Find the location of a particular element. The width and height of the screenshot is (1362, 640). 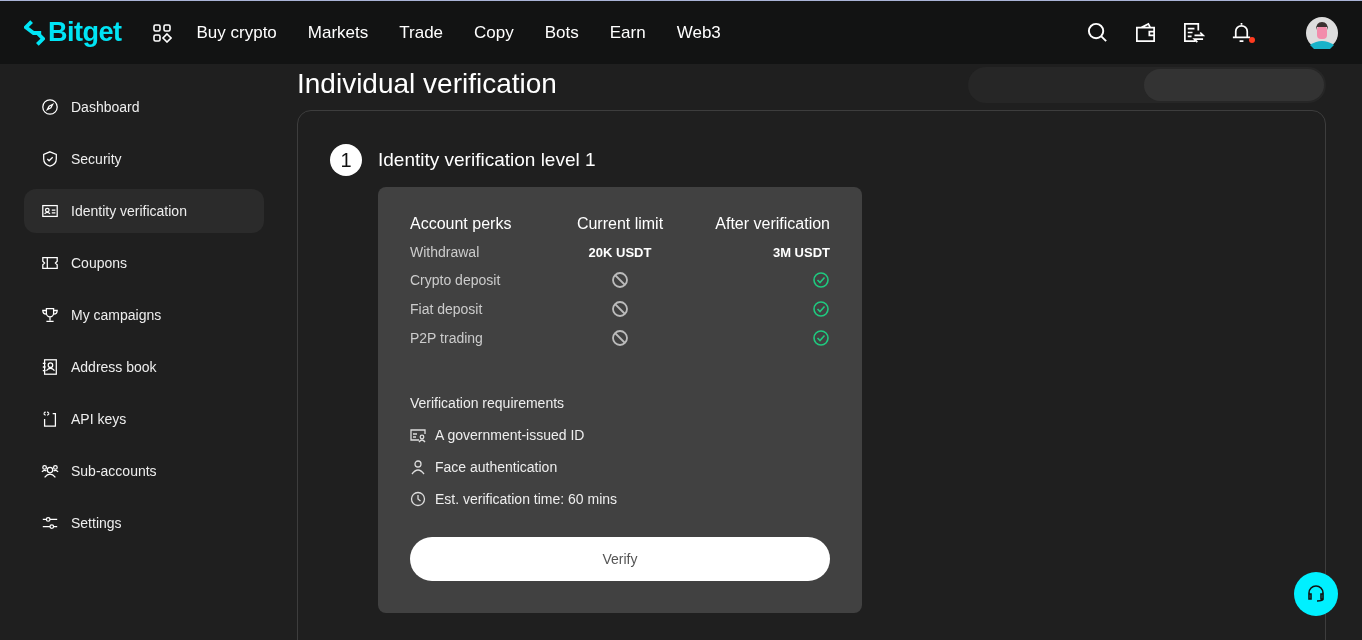

headset-icon is located at coordinates (1316, 594).